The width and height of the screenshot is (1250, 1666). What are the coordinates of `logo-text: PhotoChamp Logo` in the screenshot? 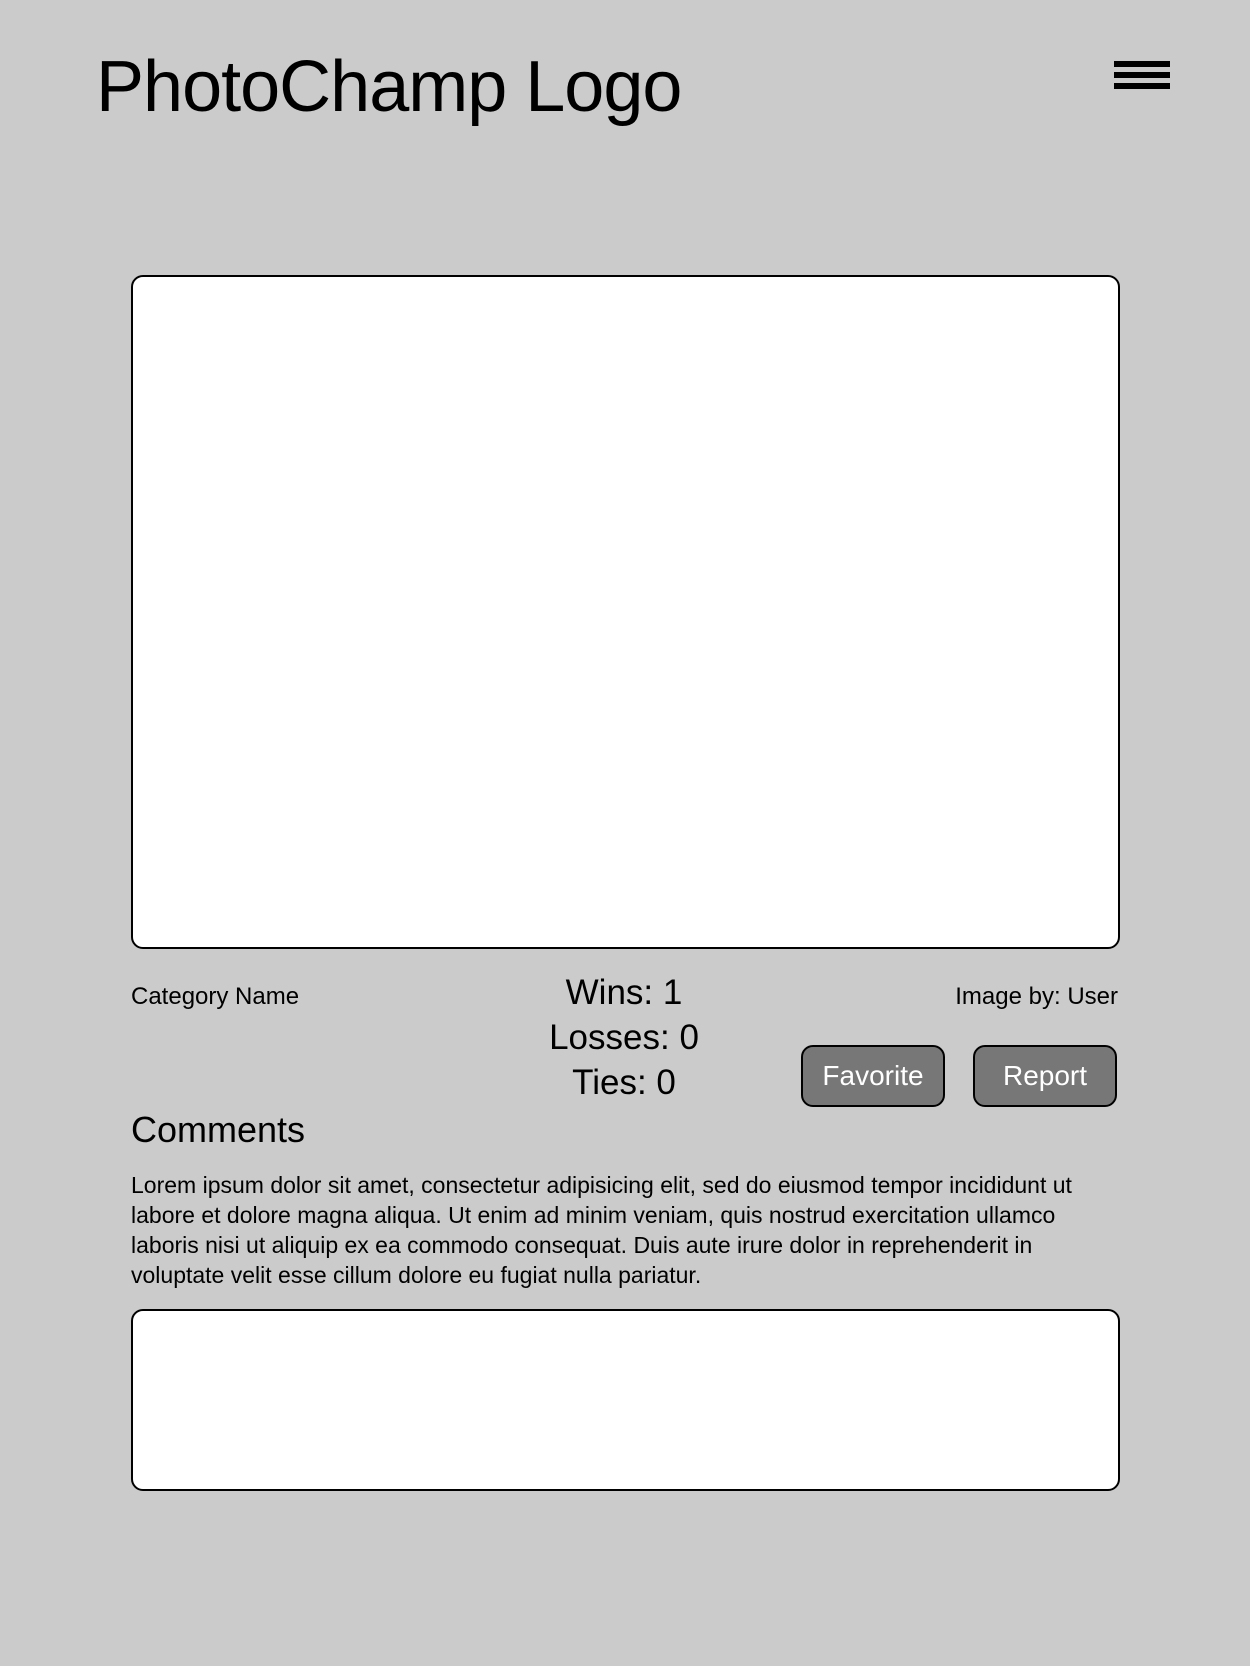 It's located at (389, 87).